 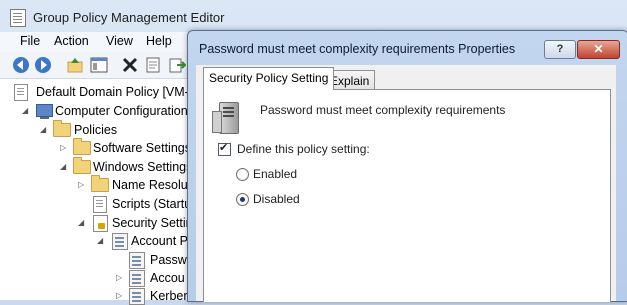 What do you see at coordinates (153, 65) in the screenshot?
I see `properties-icon` at bounding box center [153, 65].